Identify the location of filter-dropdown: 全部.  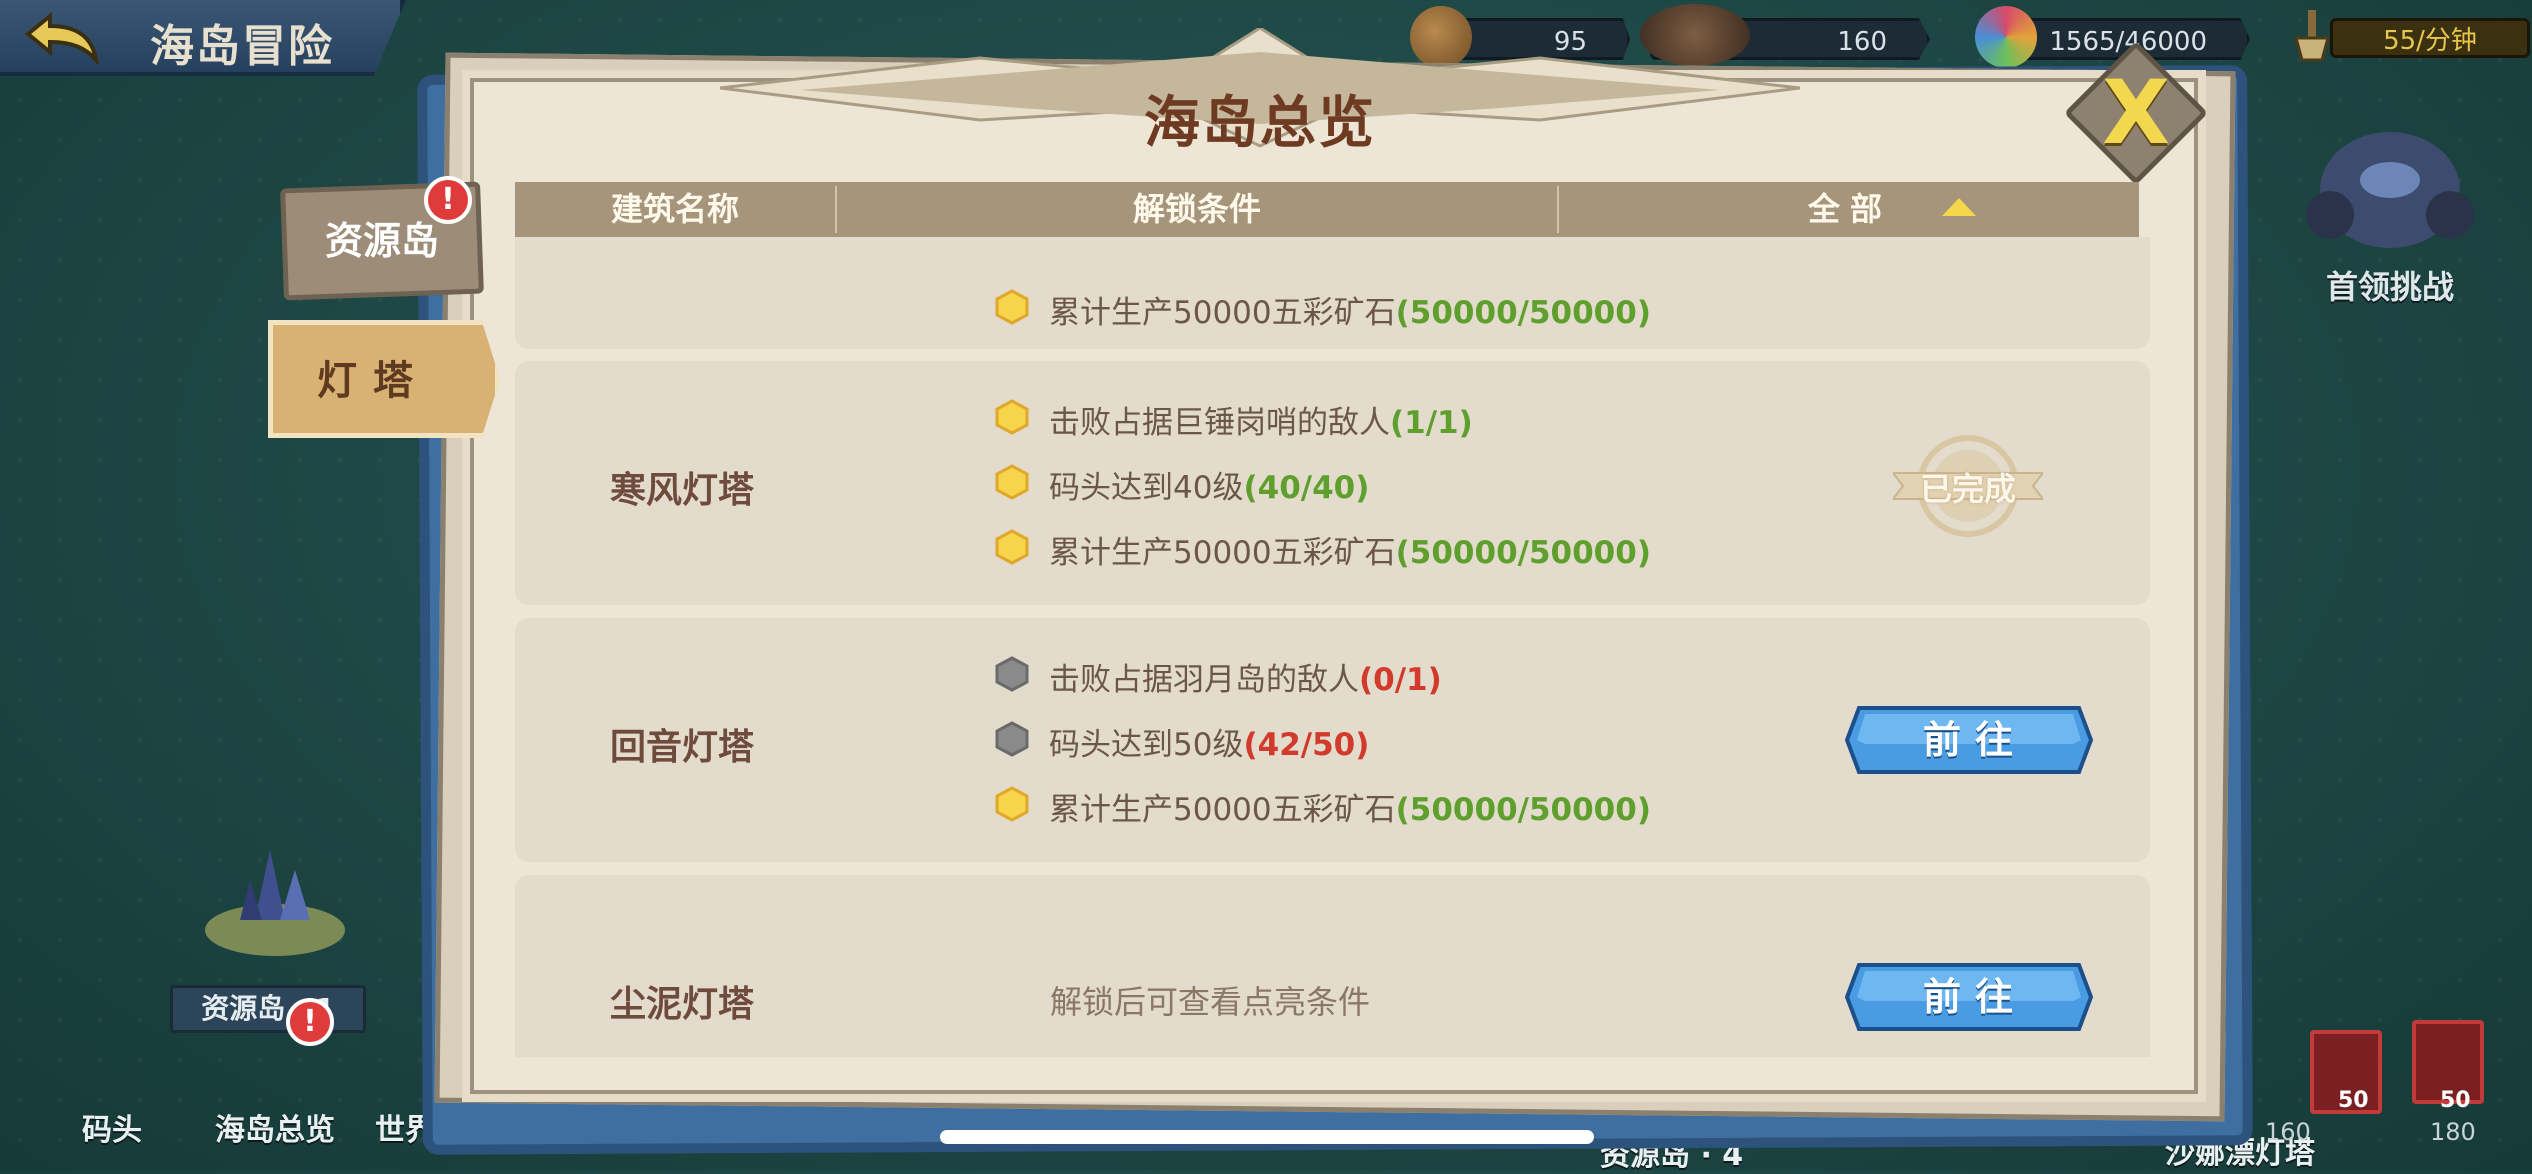
(1850, 209).